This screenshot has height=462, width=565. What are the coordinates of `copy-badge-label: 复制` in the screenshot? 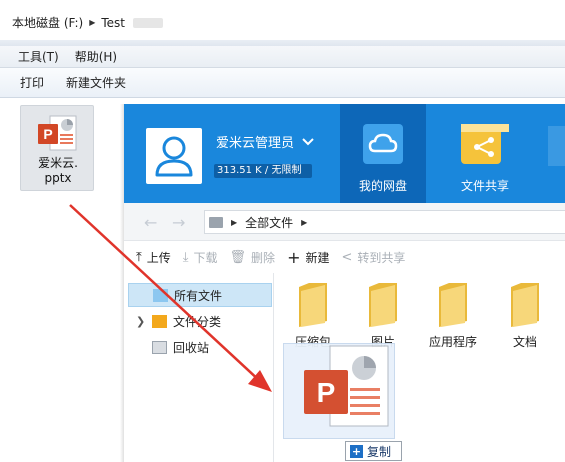 It's located at (379, 451).